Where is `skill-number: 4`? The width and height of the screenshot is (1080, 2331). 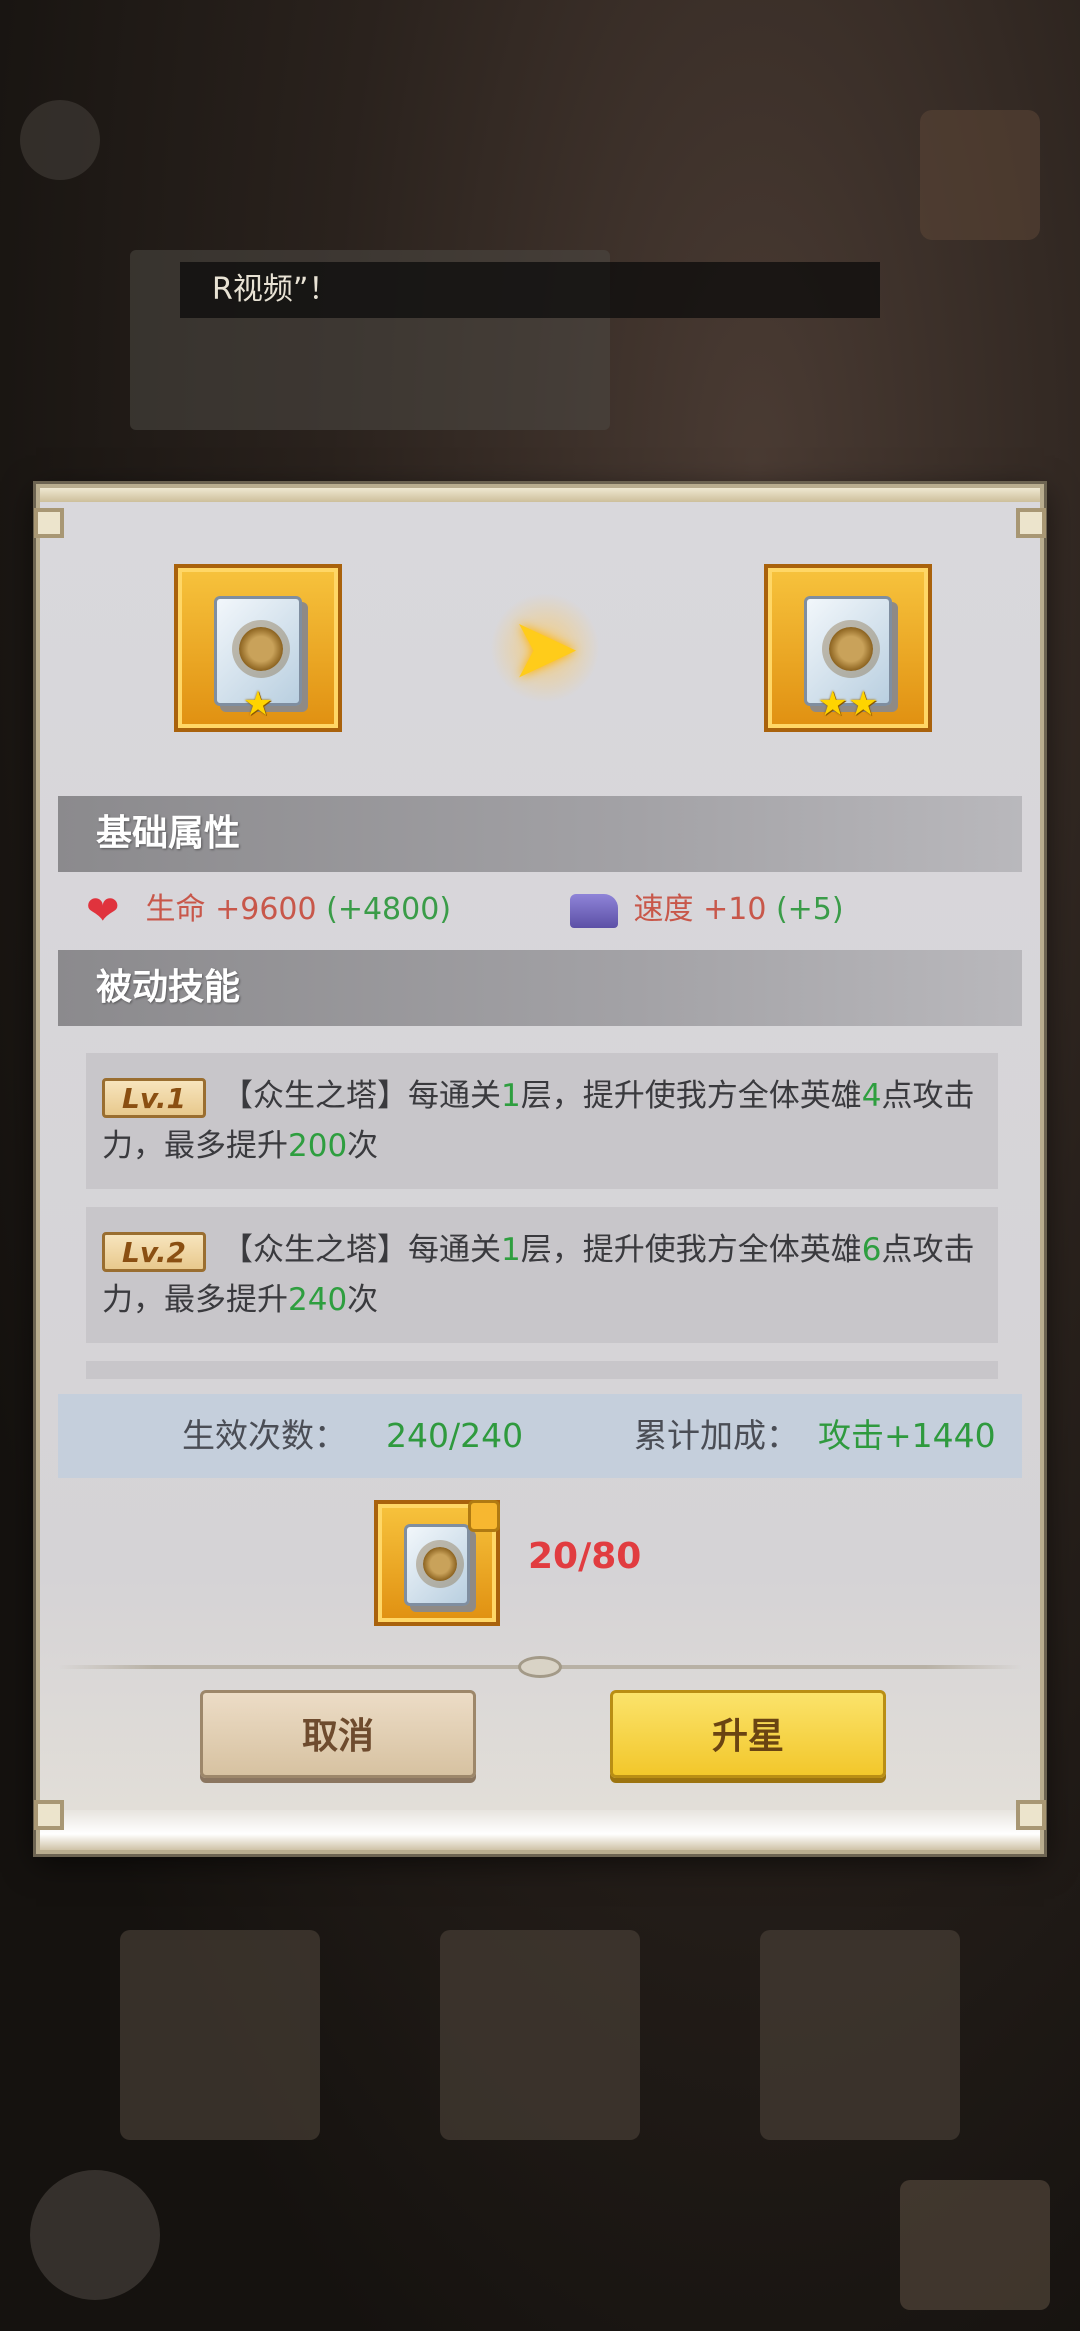 skill-number: 4 is located at coordinates (871, 1096).